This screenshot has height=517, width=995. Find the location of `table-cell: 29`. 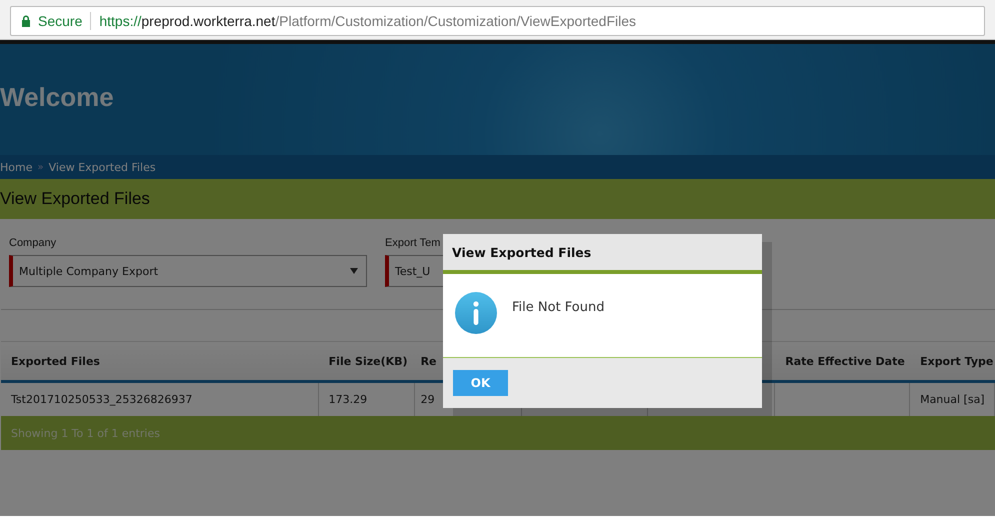

table-cell: 29 is located at coordinates (427, 399).